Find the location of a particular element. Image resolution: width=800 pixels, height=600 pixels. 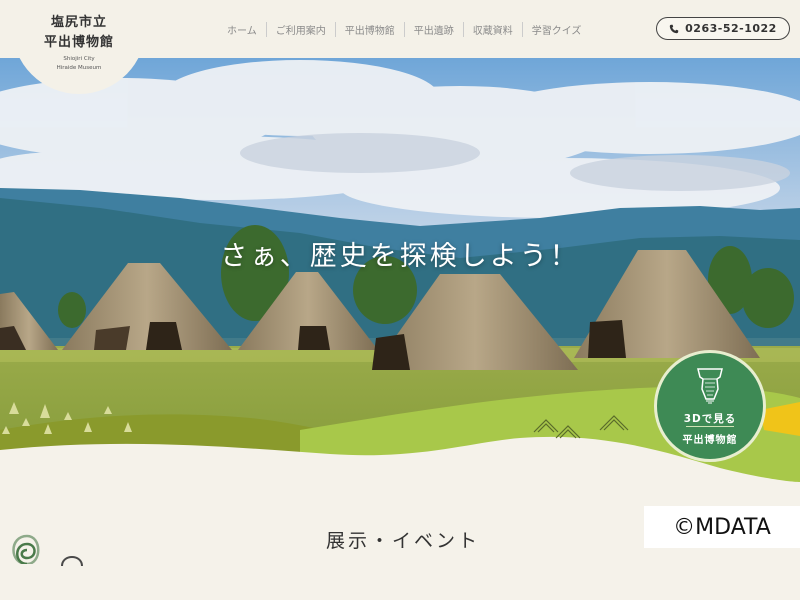

copyright-watermark: ©MDATA is located at coordinates (722, 527).